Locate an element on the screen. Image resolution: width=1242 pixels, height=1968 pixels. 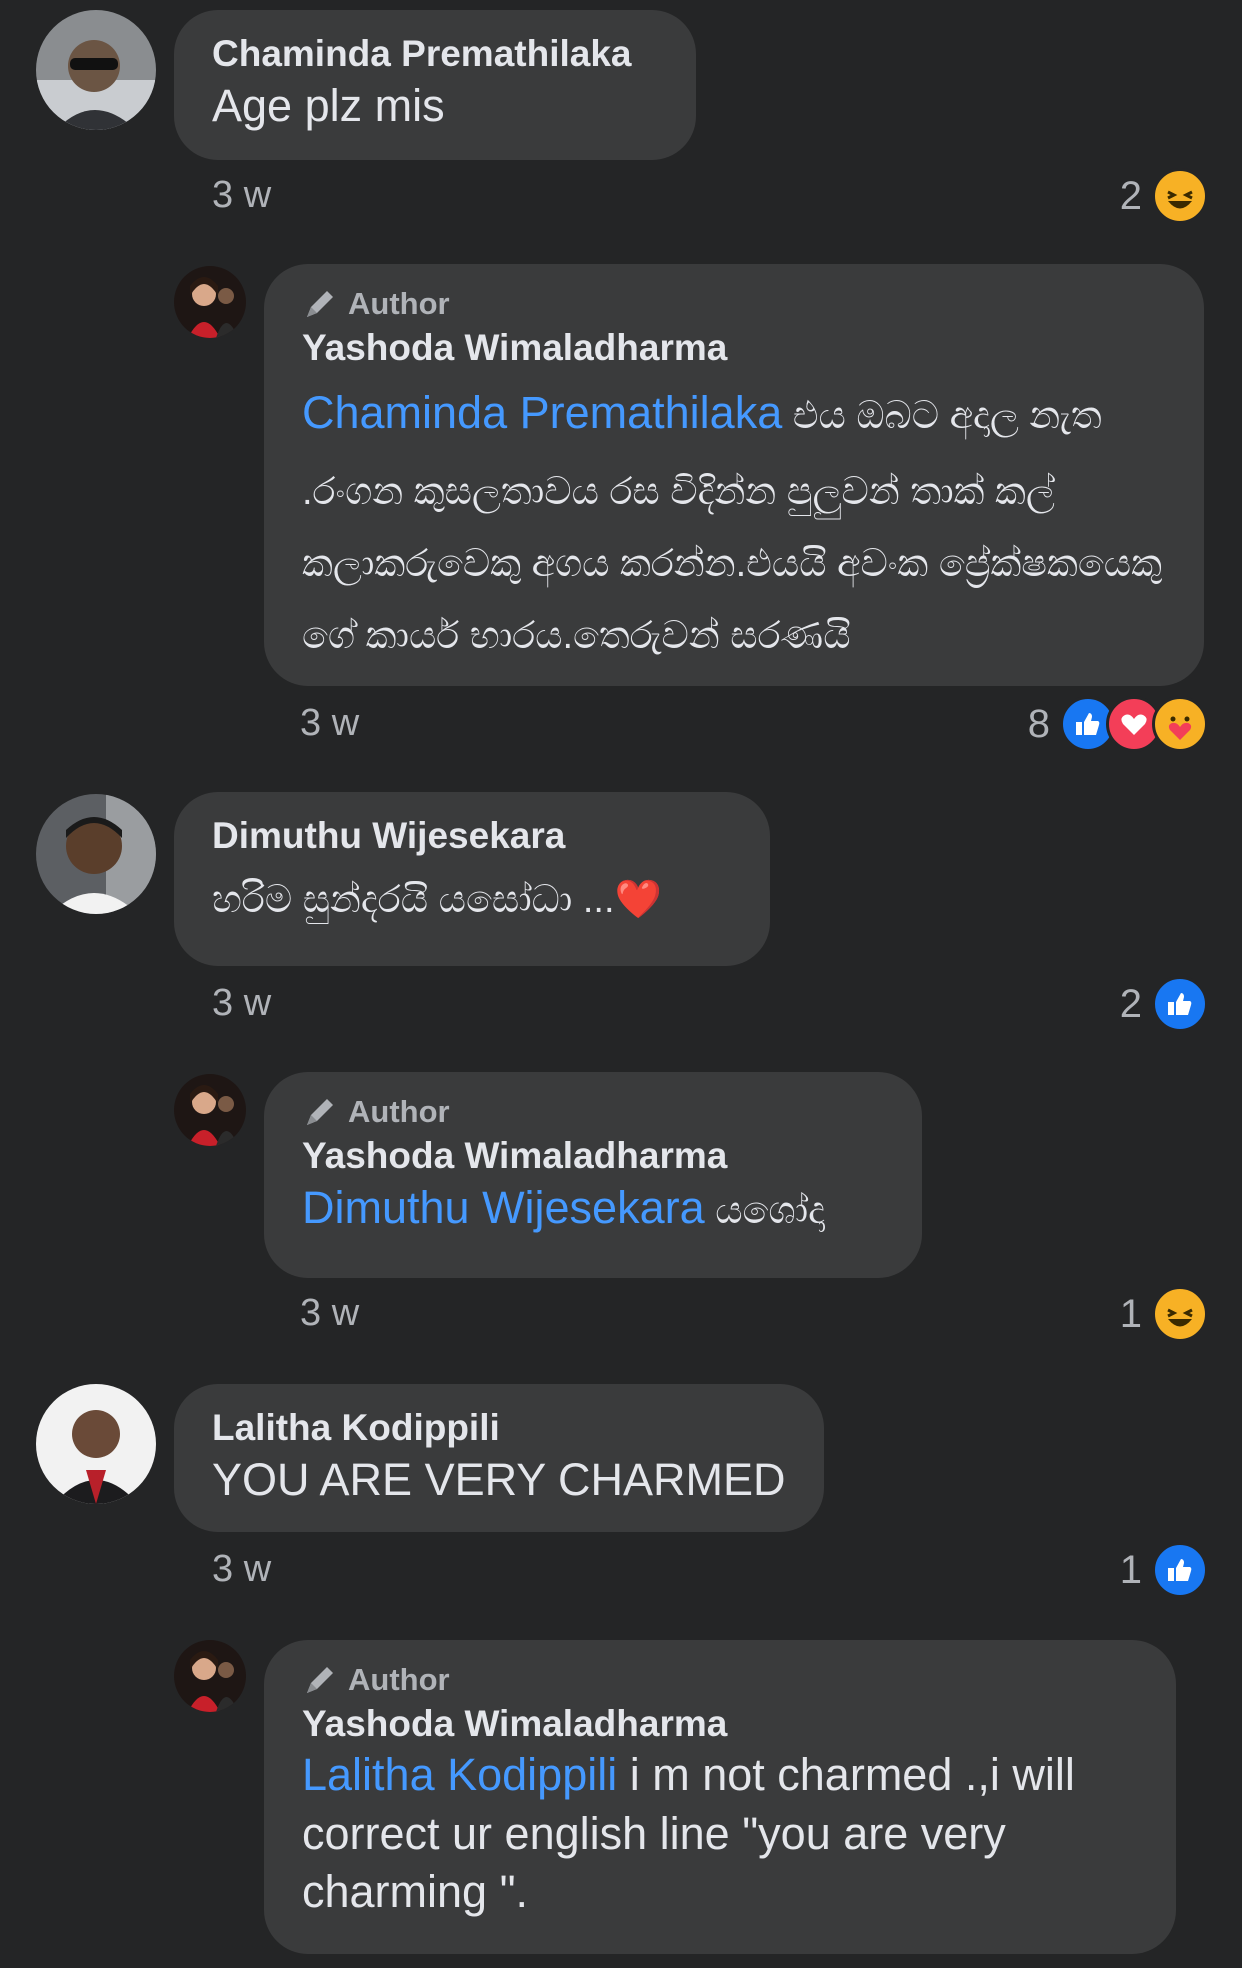
mention-link: Lalitha Kodippili is located at coordinates (459, 1774).